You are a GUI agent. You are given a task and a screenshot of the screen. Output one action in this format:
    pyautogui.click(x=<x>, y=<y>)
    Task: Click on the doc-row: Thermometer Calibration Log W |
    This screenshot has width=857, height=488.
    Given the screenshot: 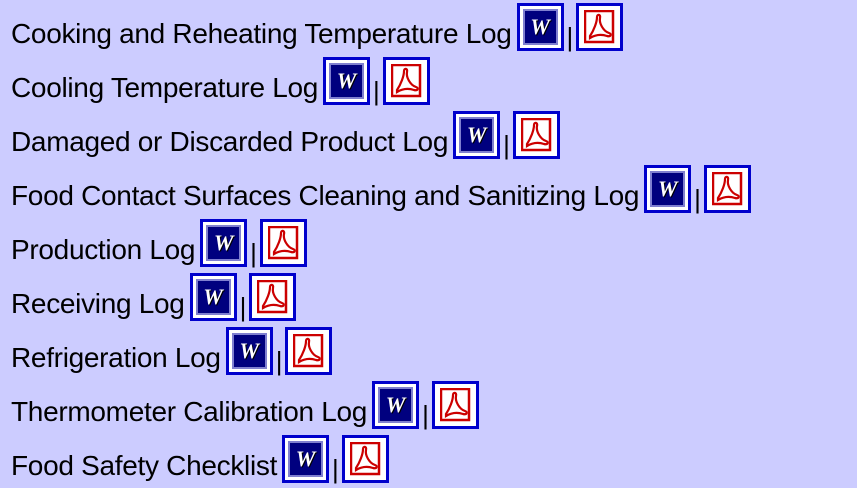 What is the action you would take?
    pyautogui.click(x=434, y=405)
    